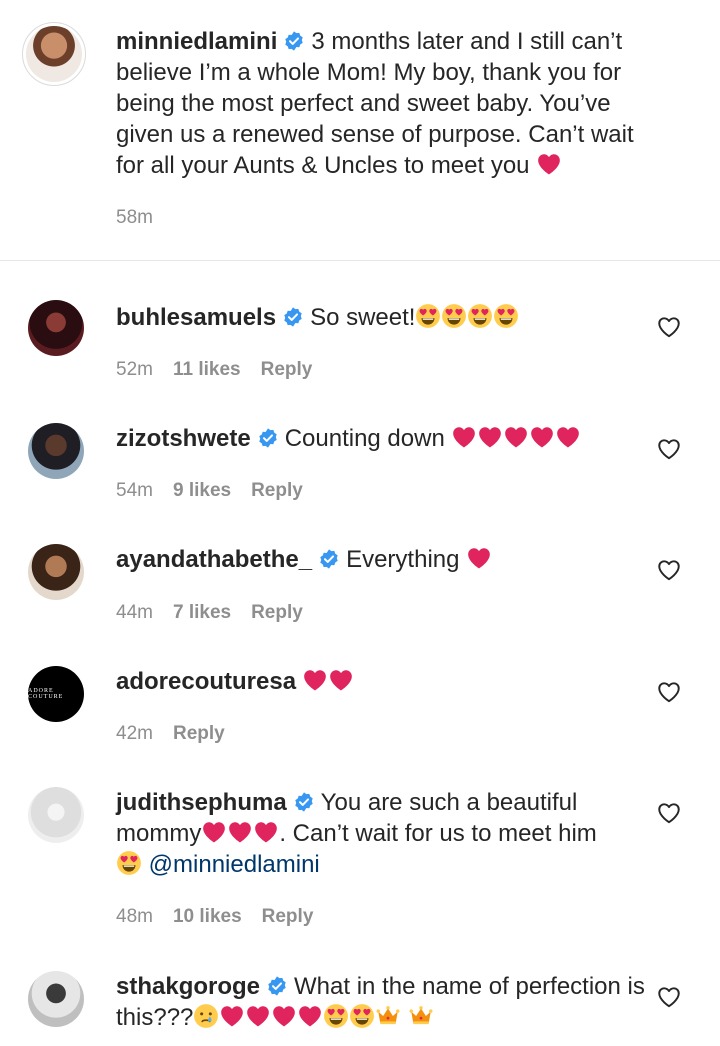 This screenshot has width=720, height=1046. What do you see at coordinates (202, 490) in the screenshot?
I see `likes-count: 9 likes` at bounding box center [202, 490].